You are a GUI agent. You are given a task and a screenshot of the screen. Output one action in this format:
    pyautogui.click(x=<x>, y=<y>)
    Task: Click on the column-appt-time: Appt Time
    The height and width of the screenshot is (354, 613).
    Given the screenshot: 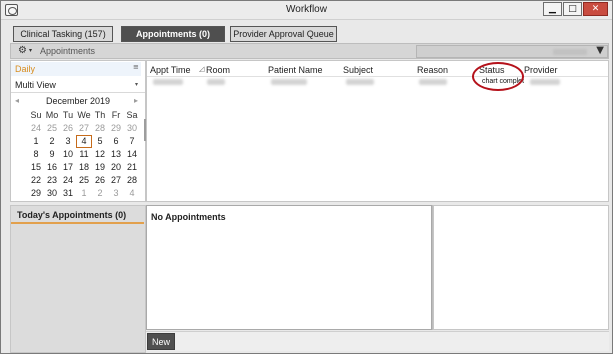 What is the action you would take?
    pyautogui.click(x=170, y=70)
    